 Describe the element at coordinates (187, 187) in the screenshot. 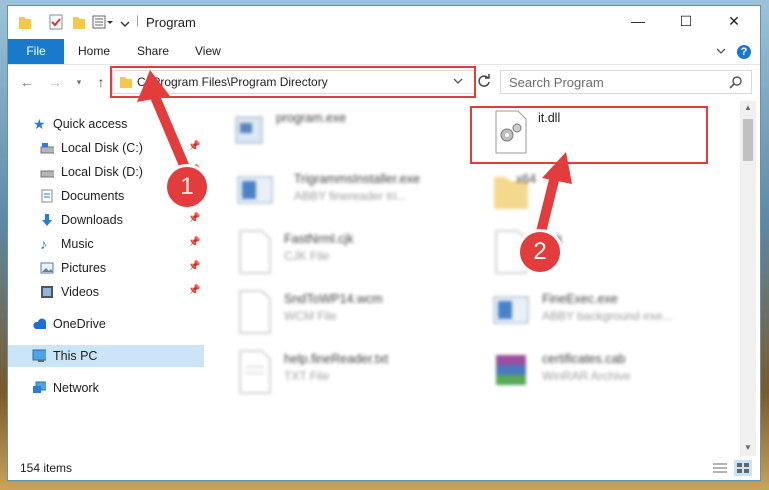

I see `callout-1: 1` at that location.